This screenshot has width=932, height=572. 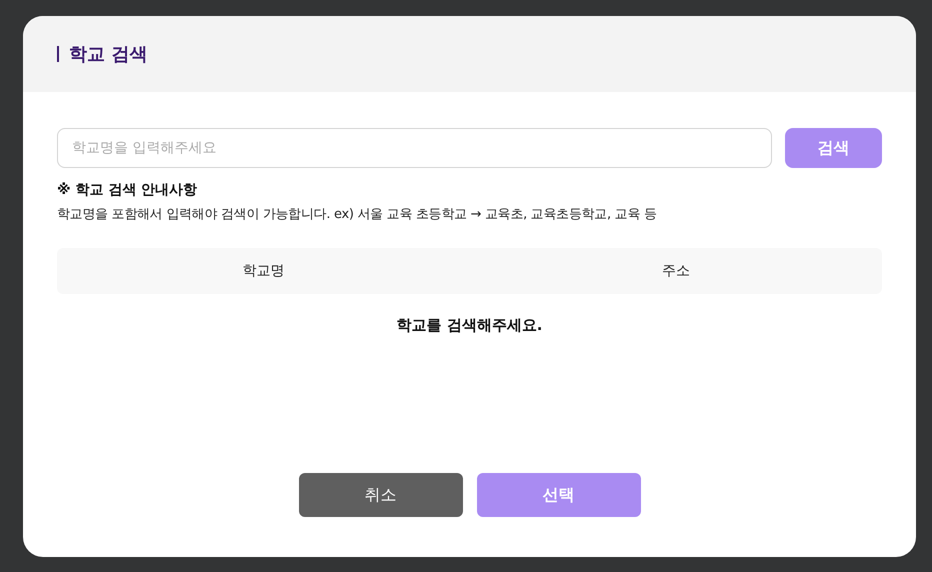 What do you see at coordinates (414, 148) in the screenshot?
I see `school-name-field: 학교명을 입력해주세요` at bounding box center [414, 148].